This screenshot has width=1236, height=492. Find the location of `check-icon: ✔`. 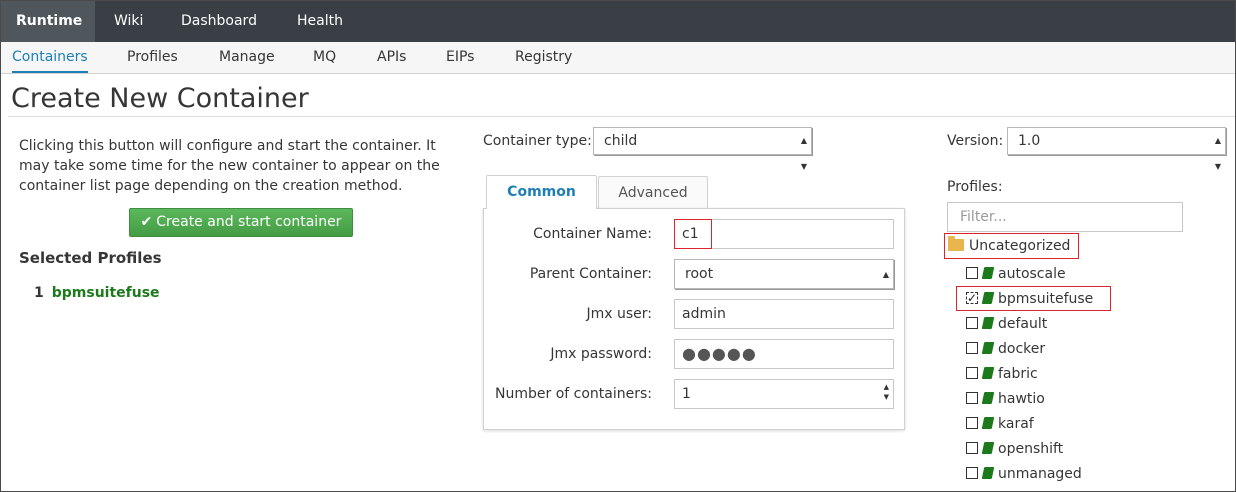

check-icon: ✔ is located at coordinates (146, 222).